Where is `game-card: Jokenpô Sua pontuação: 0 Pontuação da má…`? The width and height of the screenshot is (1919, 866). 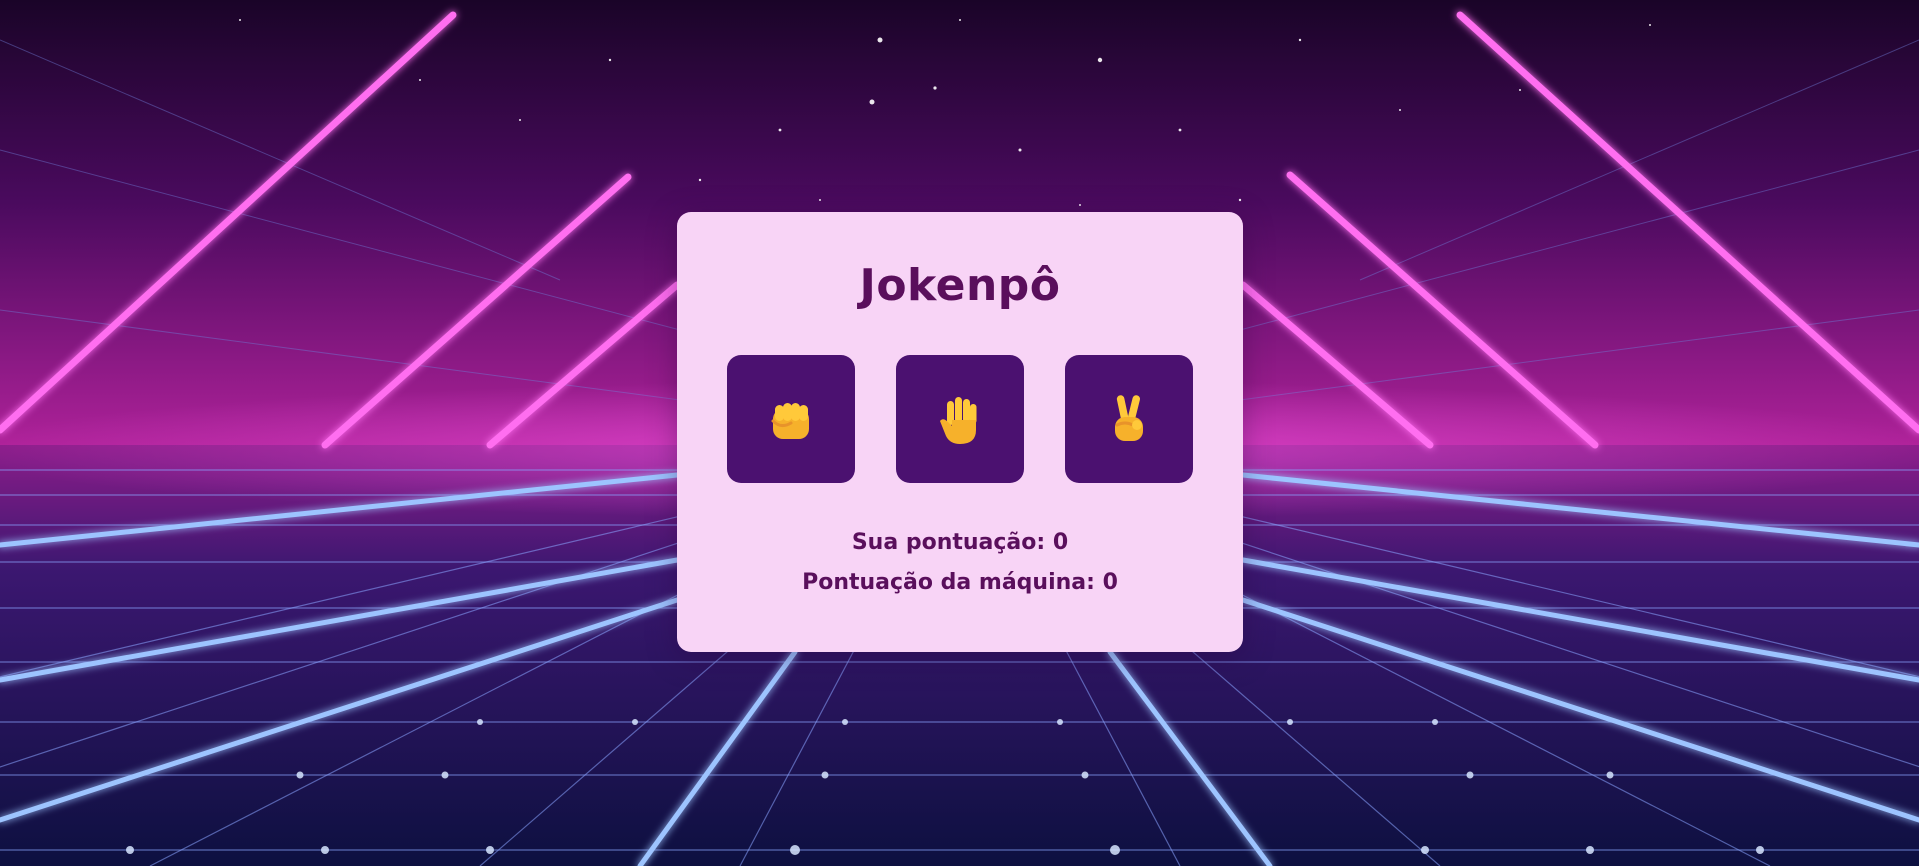 game-card: Jokenpô Sua pontuação: 0 Pontuação da má… is located at coordinates (960, 432).